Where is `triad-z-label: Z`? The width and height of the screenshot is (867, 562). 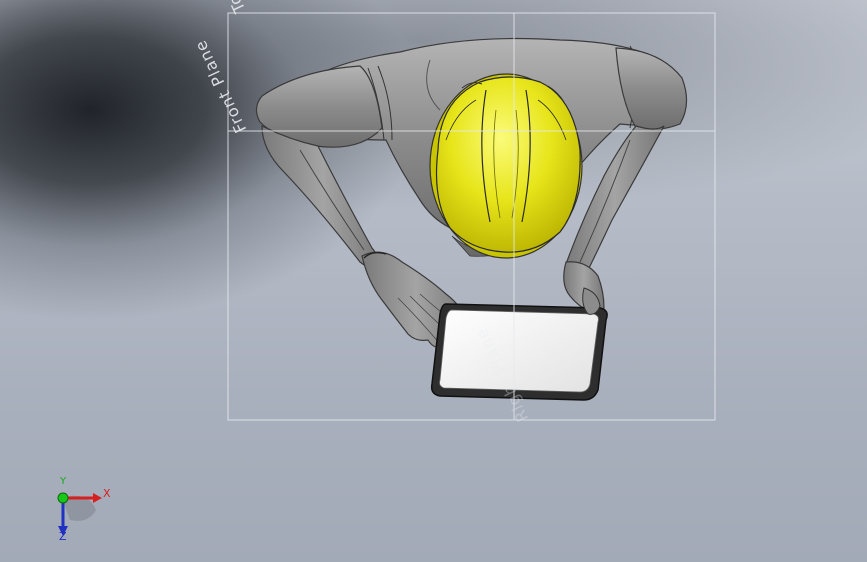 triad-z-label: Z is located at coordinates (63, 536).